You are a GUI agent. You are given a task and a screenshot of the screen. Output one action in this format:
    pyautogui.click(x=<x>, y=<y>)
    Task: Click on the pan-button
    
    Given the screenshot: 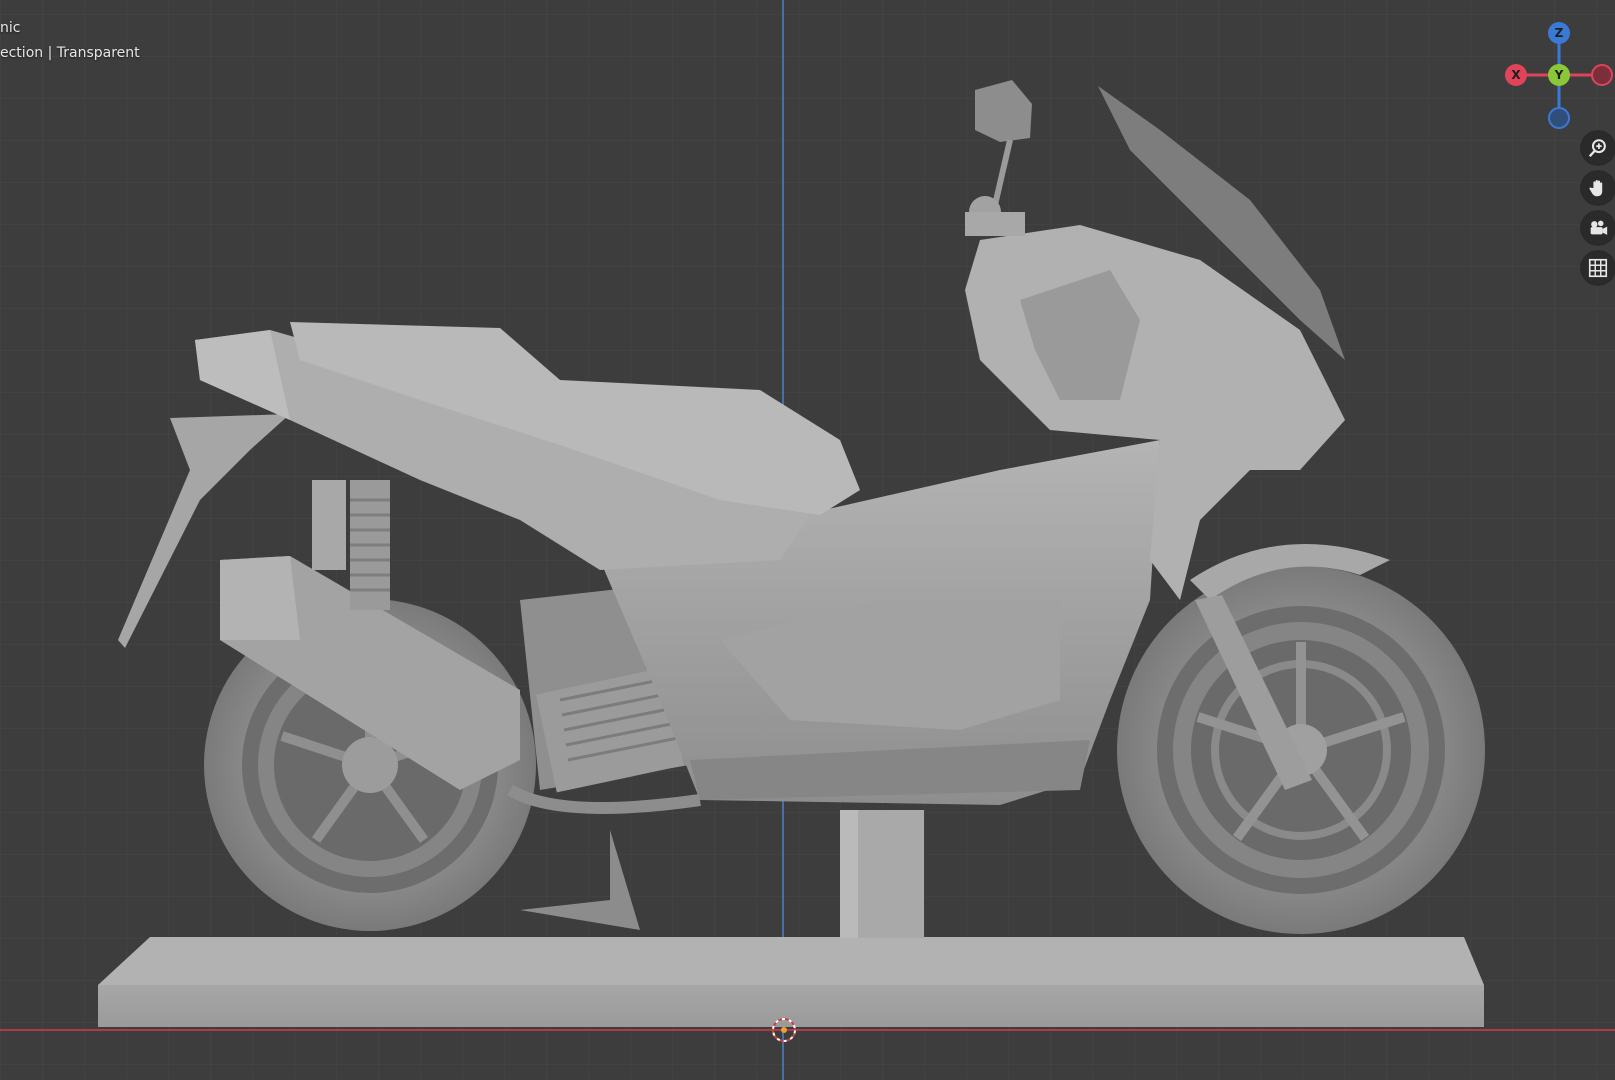 What is the action you would take?
    pyautogui.click(x=1597, y=188)
    